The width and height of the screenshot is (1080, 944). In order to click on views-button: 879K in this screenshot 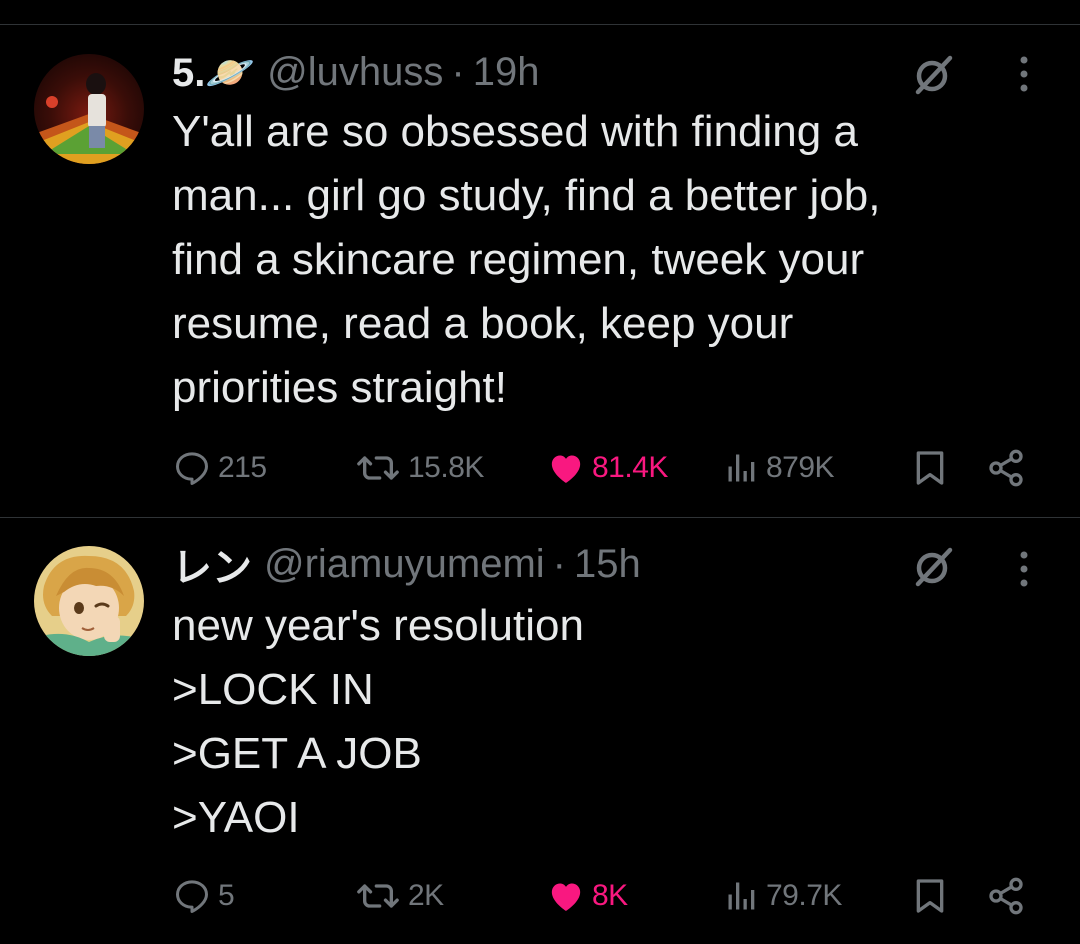, I will do `click(779, 468)`.